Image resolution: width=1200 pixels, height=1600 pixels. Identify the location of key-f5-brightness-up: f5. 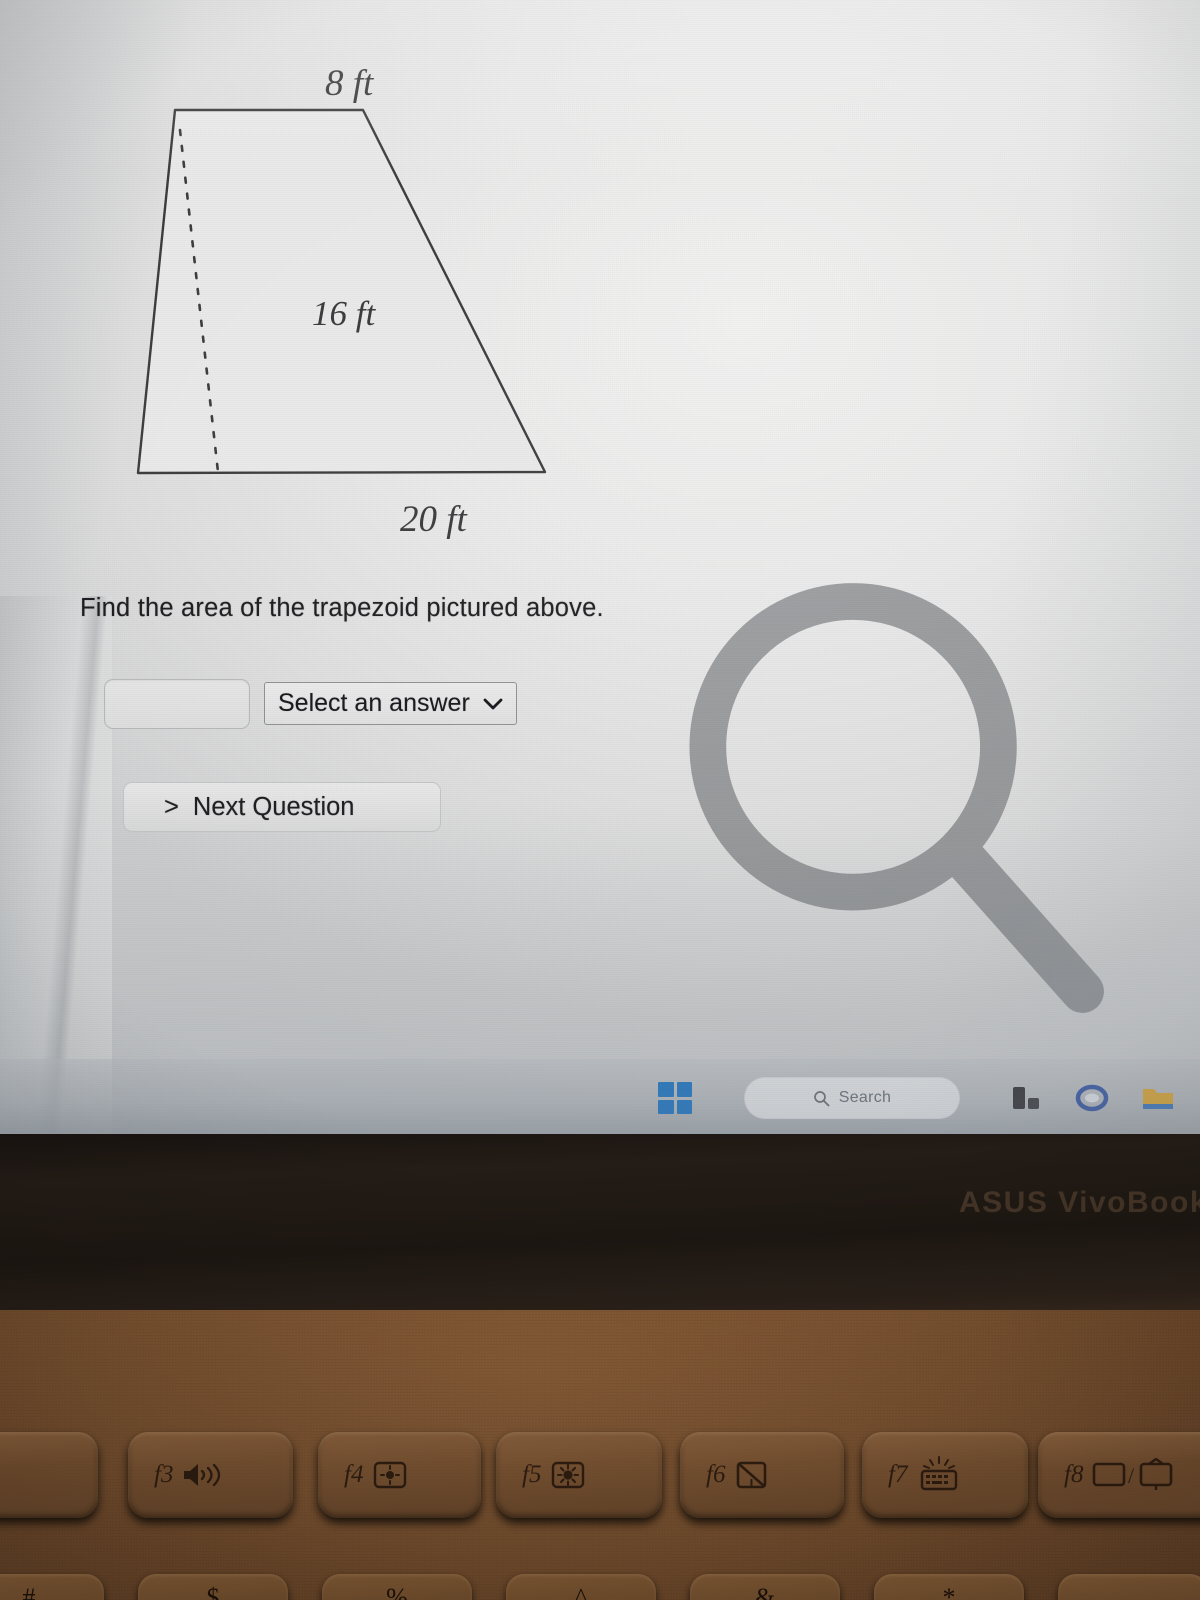
(579, 1475).